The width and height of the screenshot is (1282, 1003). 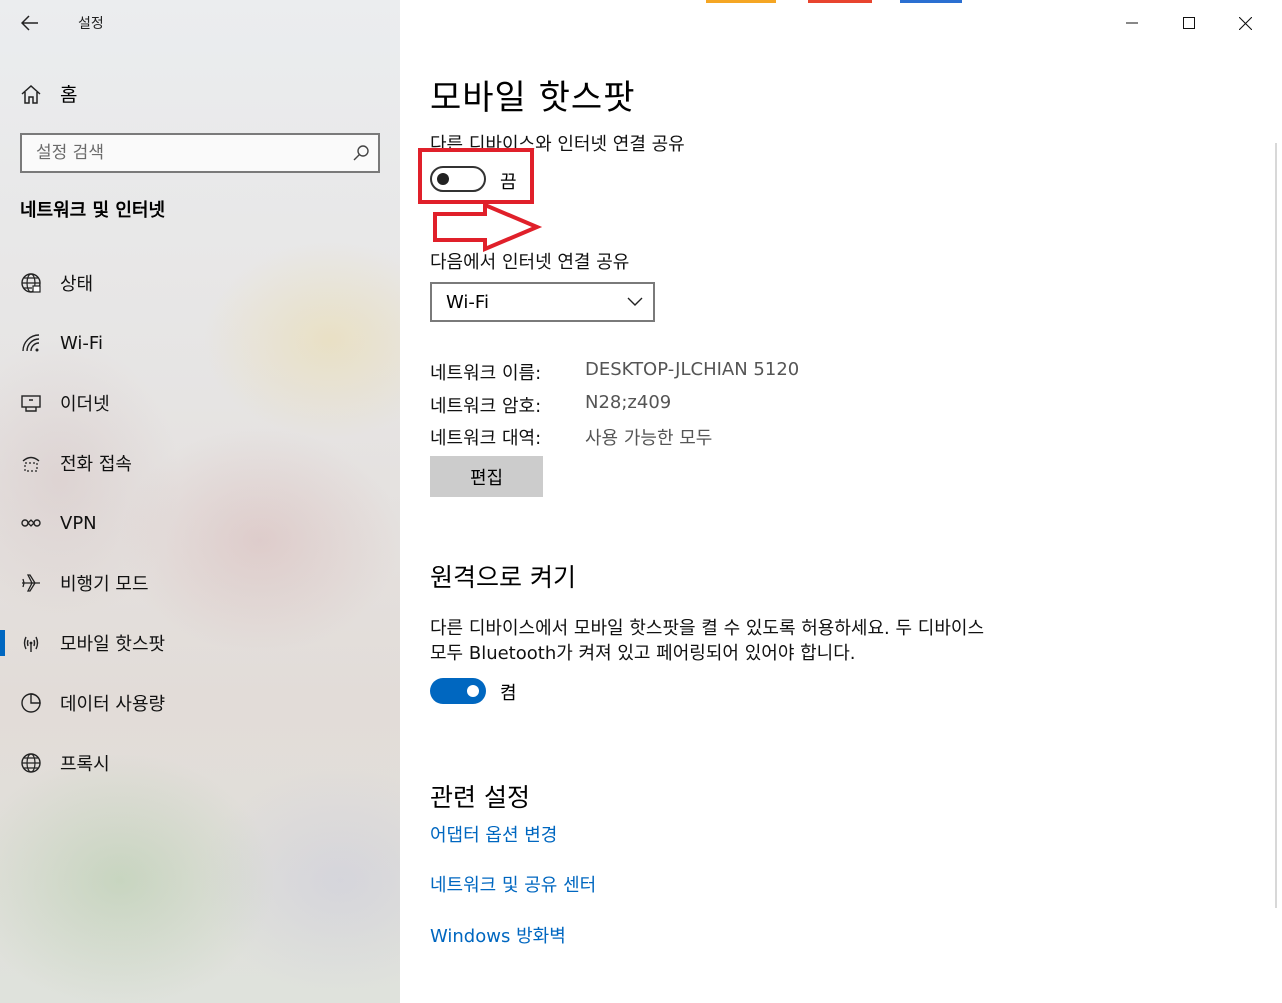 What do you see at coordinates (69, 95) in the screenshot?
I see `home-label: 홈` at bounding box center [69, 95].